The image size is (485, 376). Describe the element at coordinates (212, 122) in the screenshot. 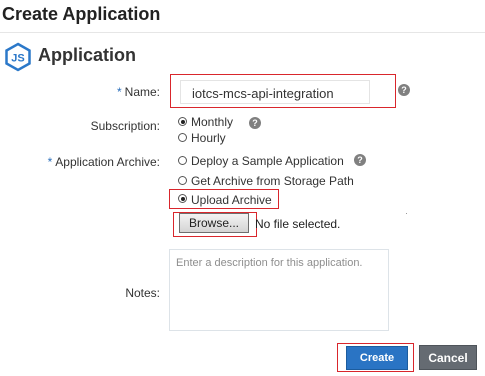

I see `subscription-monthly-label: Monthly` at that location.